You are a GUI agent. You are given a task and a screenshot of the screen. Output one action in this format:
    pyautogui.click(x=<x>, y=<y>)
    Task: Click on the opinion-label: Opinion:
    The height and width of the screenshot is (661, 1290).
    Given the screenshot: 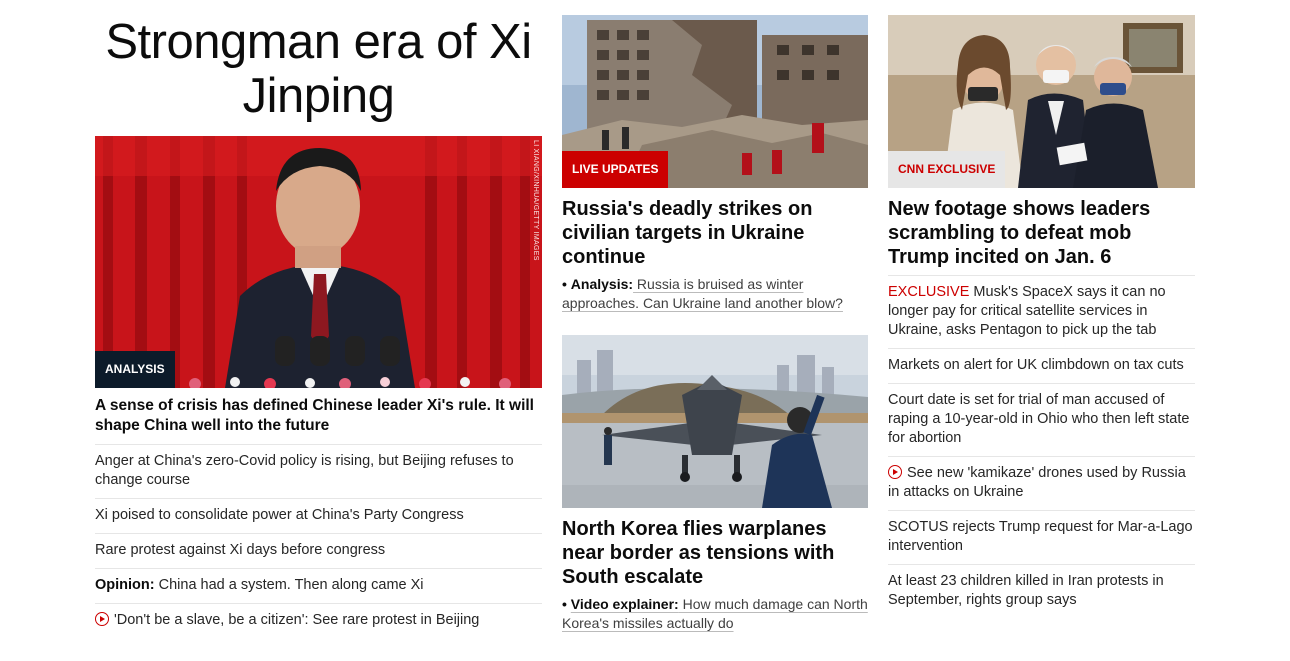 What is the action you would take?
    pyautogui.click(x=125, y=585)
    